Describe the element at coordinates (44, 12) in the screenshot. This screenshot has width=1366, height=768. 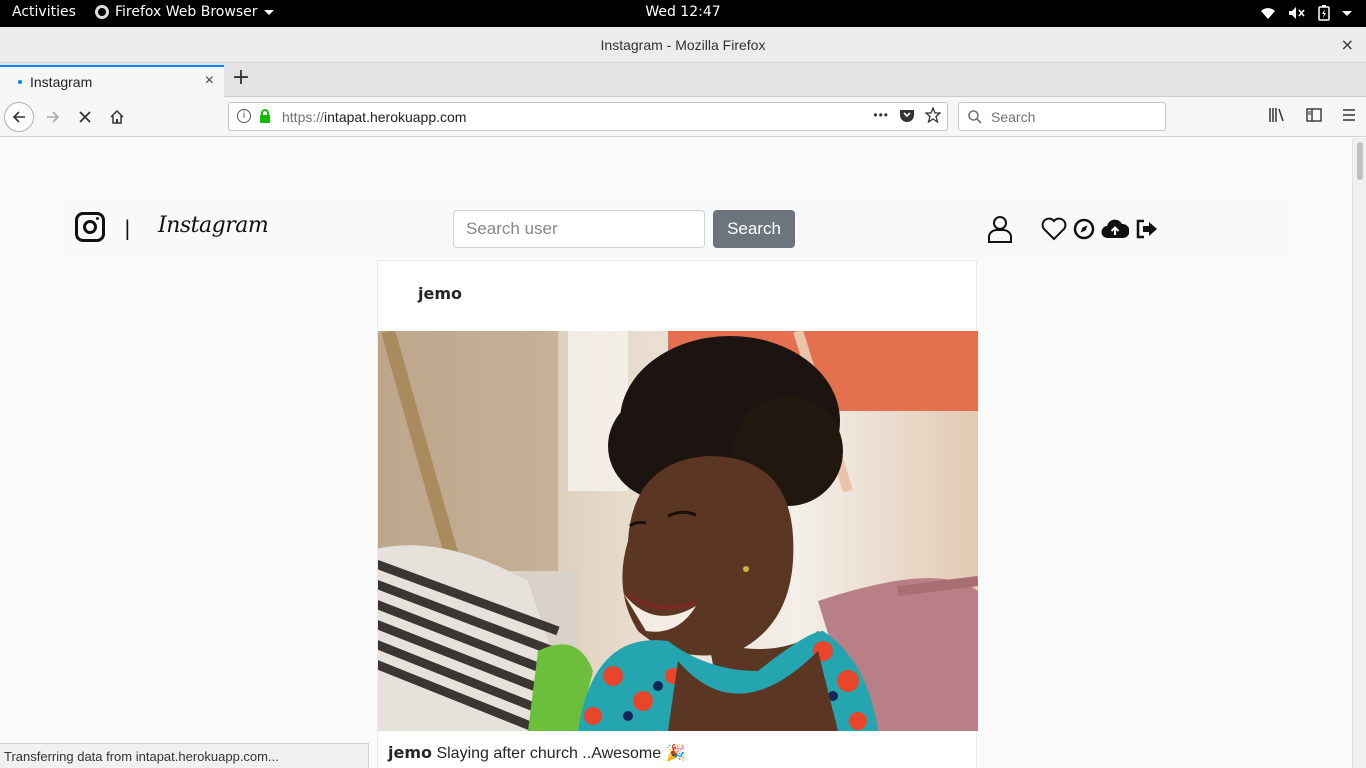
I see `activities-button: Activities` at that location.